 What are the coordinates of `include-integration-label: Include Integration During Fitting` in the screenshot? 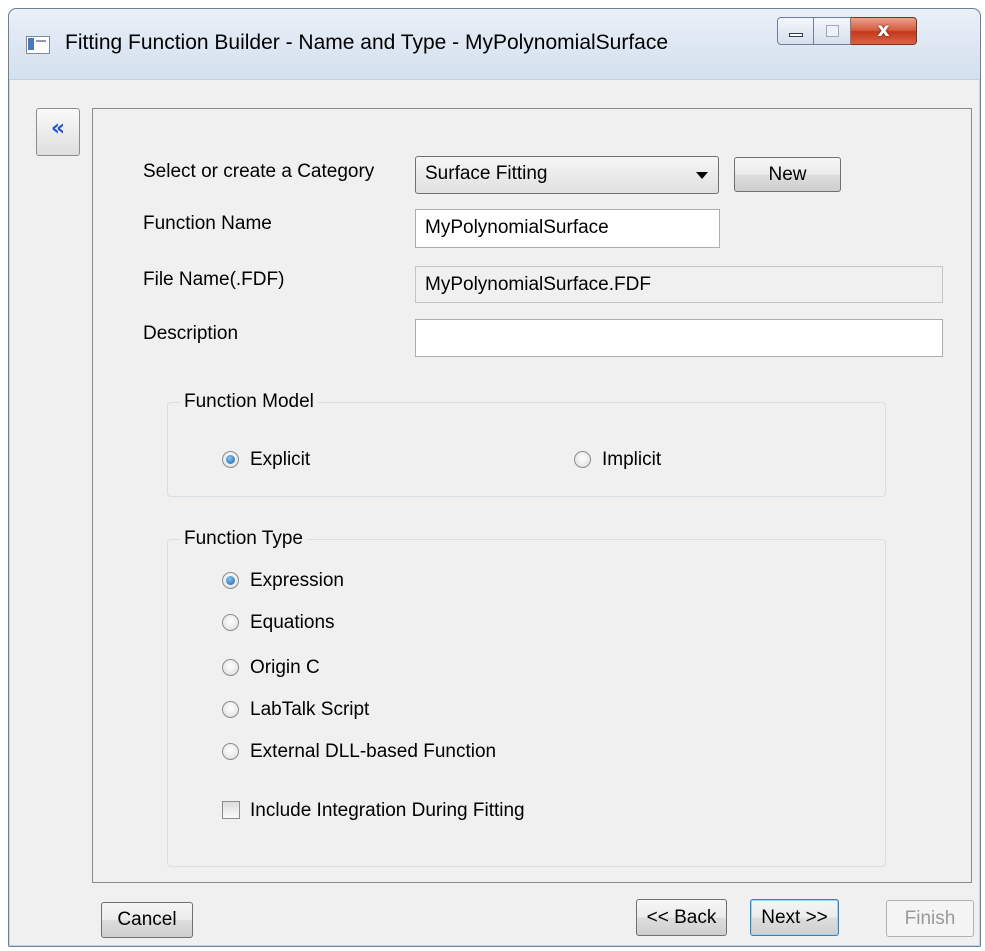 It's located at (387, 810).